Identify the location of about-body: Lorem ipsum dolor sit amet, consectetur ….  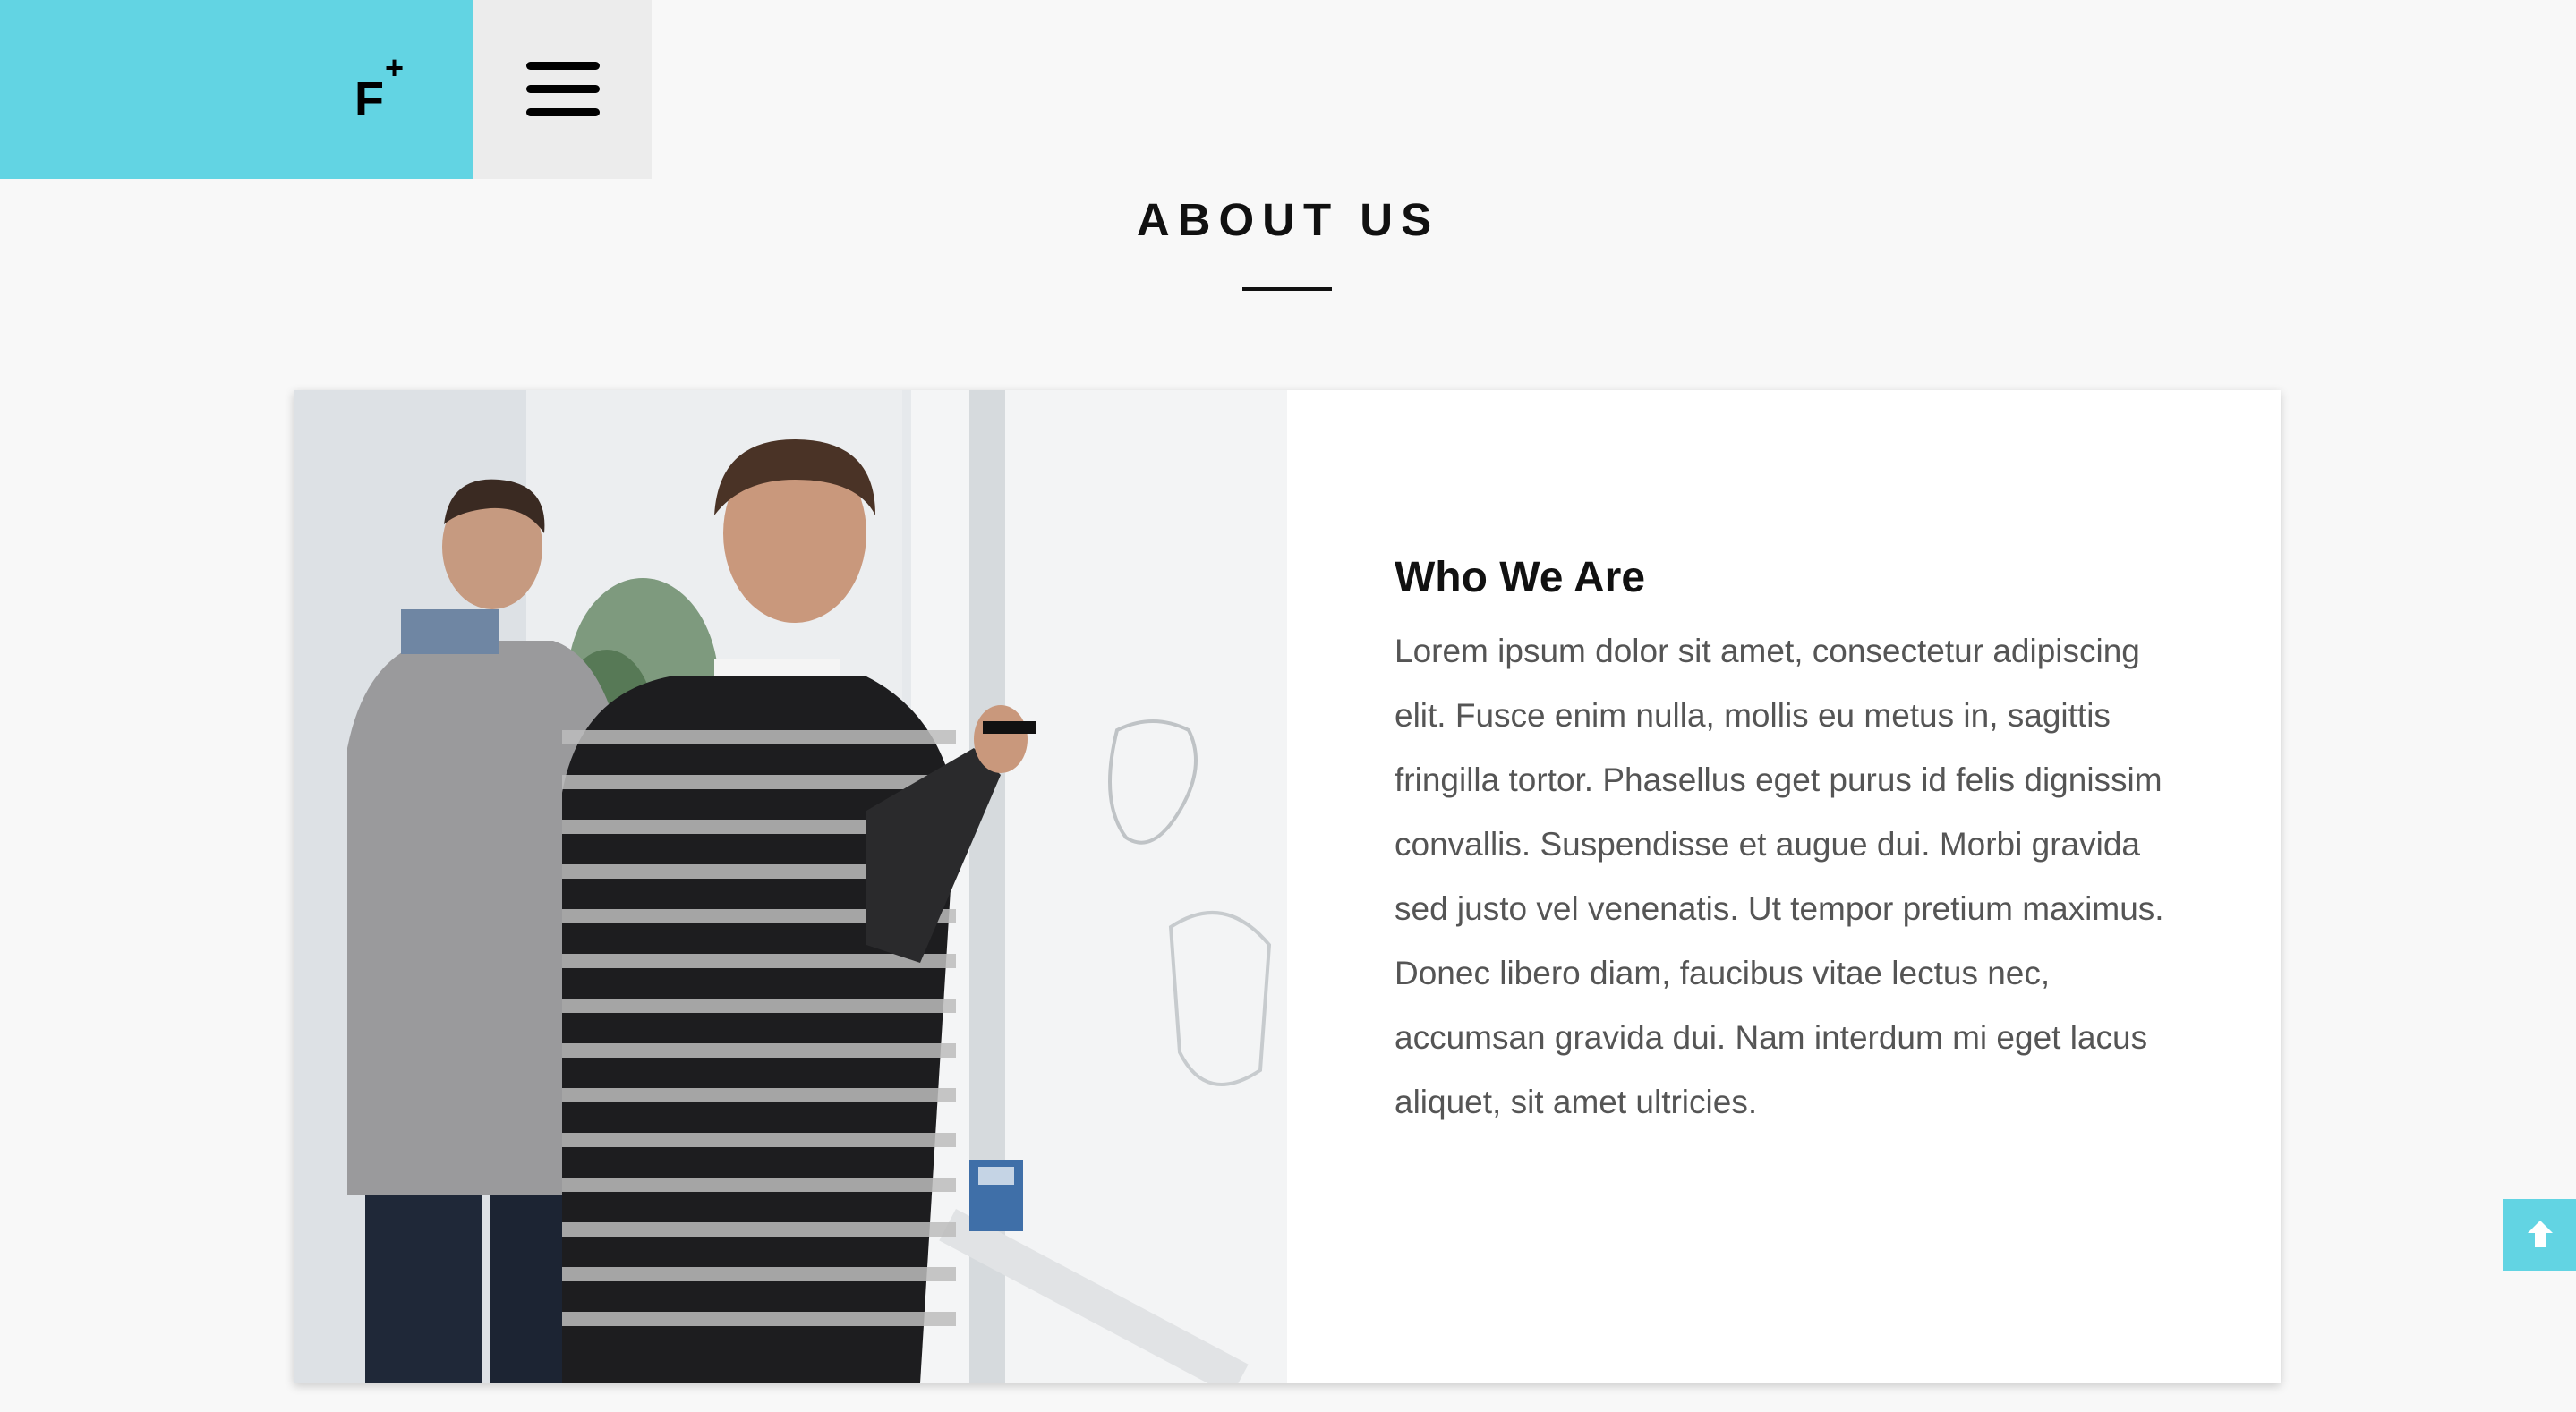
(1779, 876).